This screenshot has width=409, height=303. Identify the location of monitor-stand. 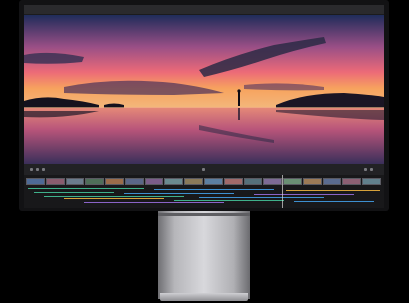
(204, 255).